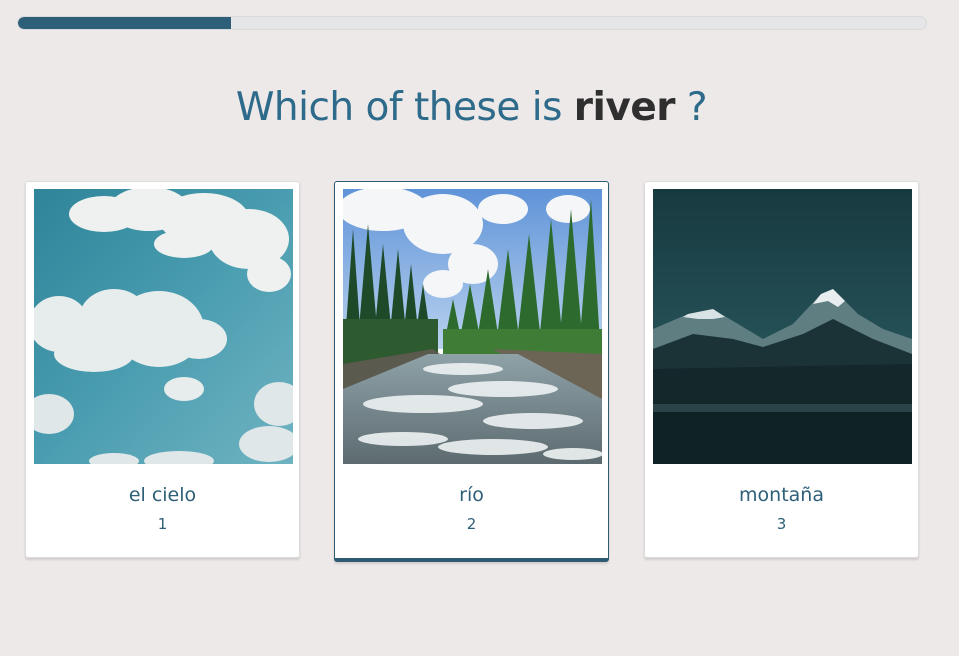 Image resolution: width=959 pixels, height=656 pixels. What do you see at coordinates (163, 326) in the screenshot?
I see `sky-image` at bounding box center [163, 326].